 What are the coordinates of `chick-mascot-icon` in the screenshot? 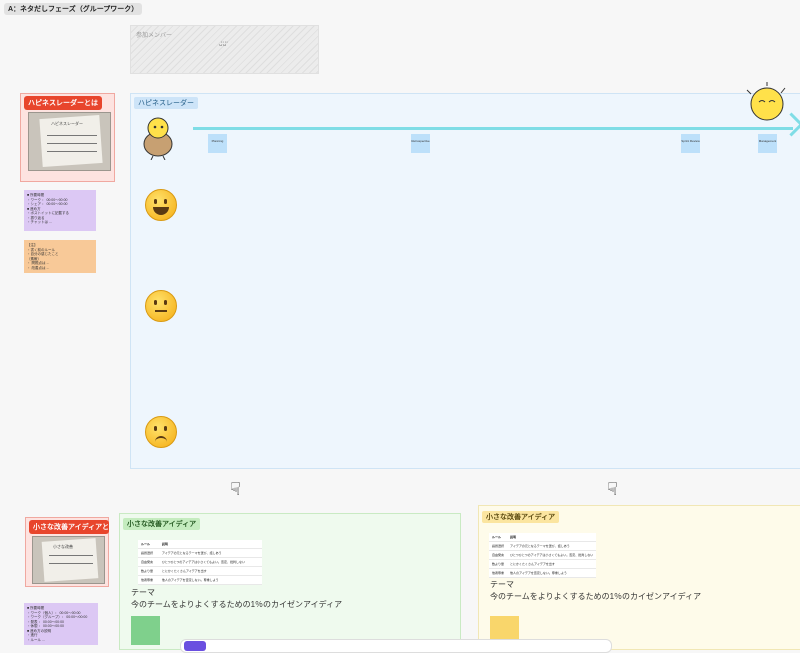 It's located at (158, 138).